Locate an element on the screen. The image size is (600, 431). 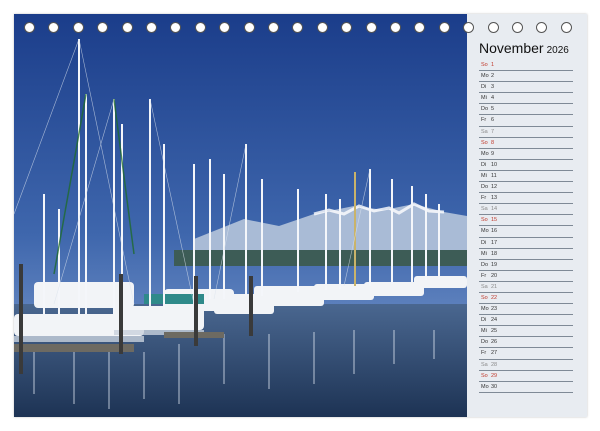
day-row: Do 19 is located at coordinates (526, 265).